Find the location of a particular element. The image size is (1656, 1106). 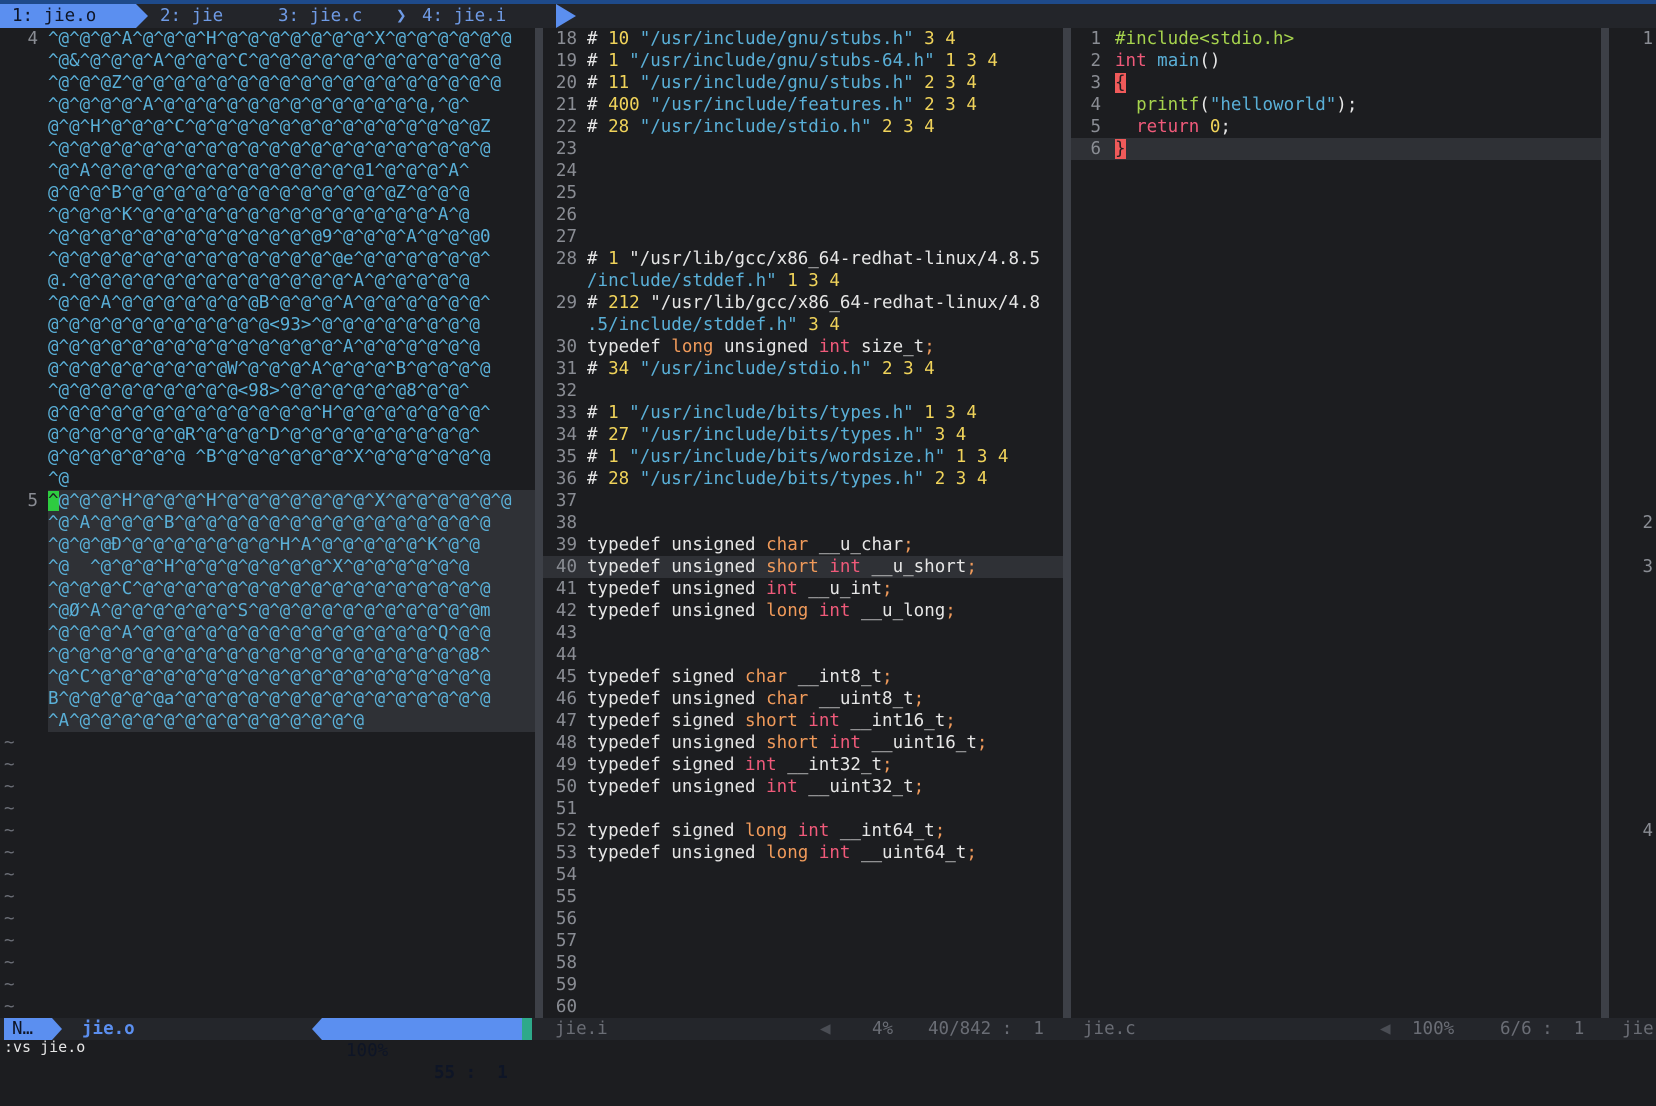

code-line: 51 is located at coordinates (803, 809).